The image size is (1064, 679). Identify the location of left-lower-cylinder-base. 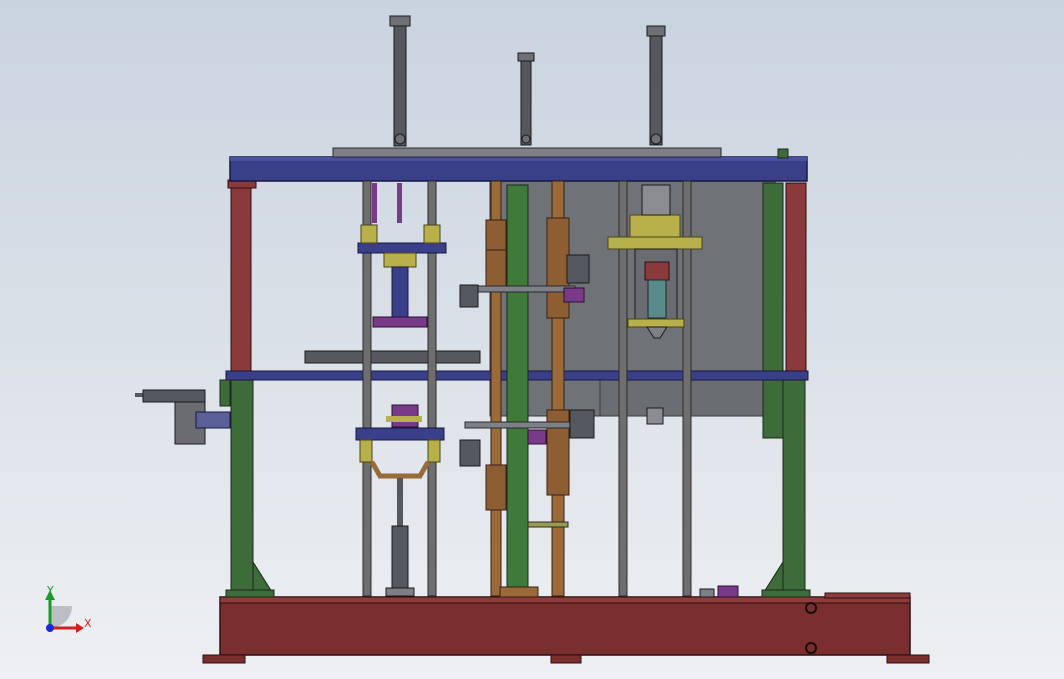
(400, 592).